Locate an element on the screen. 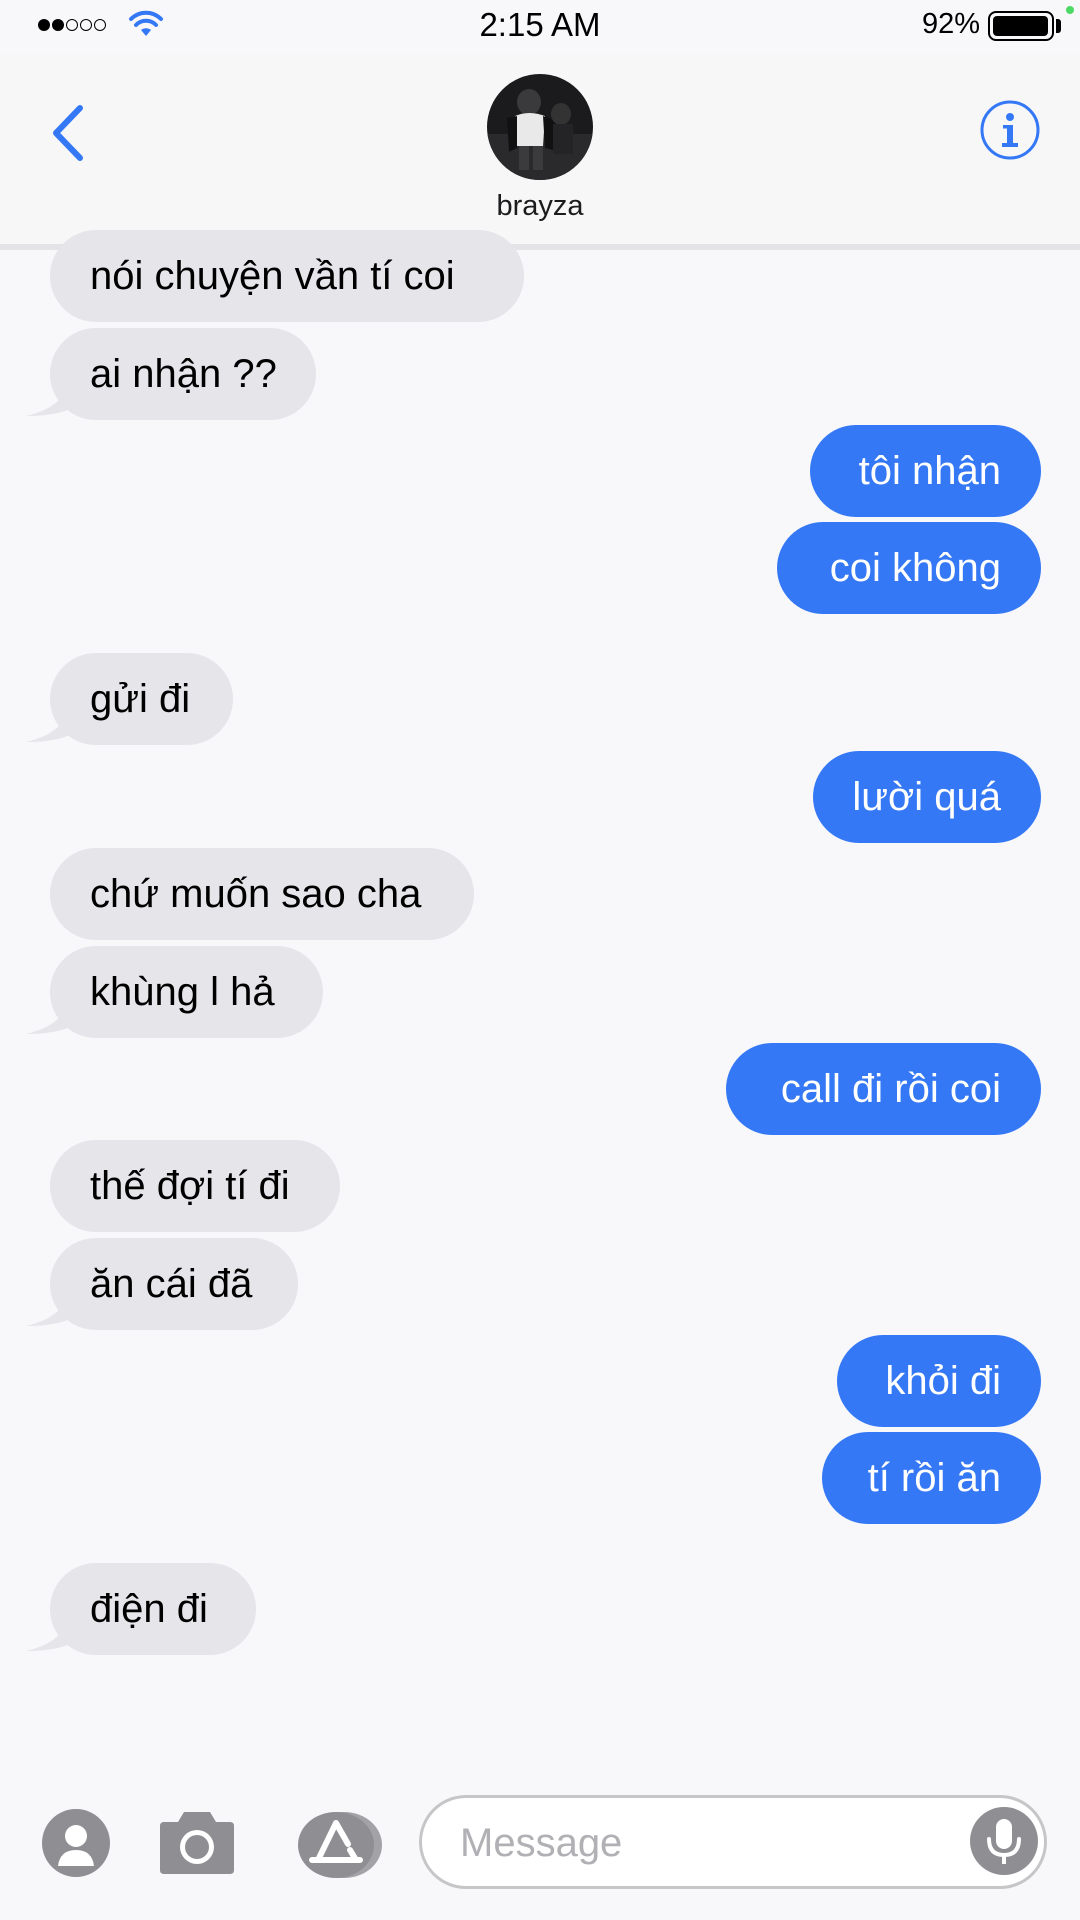 Image resolution: width=1080 pixels, height=1920 pixels. contacts-apps-icon is located at coordinates (76, 1843).